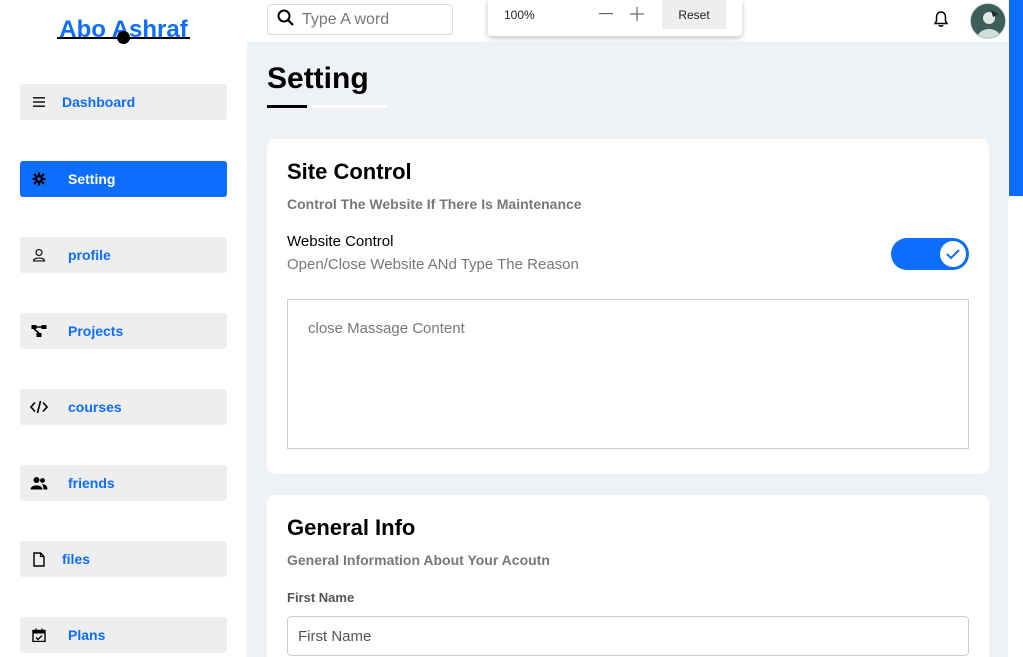  I want to click on calendar-check-icon, so click(39, 635).